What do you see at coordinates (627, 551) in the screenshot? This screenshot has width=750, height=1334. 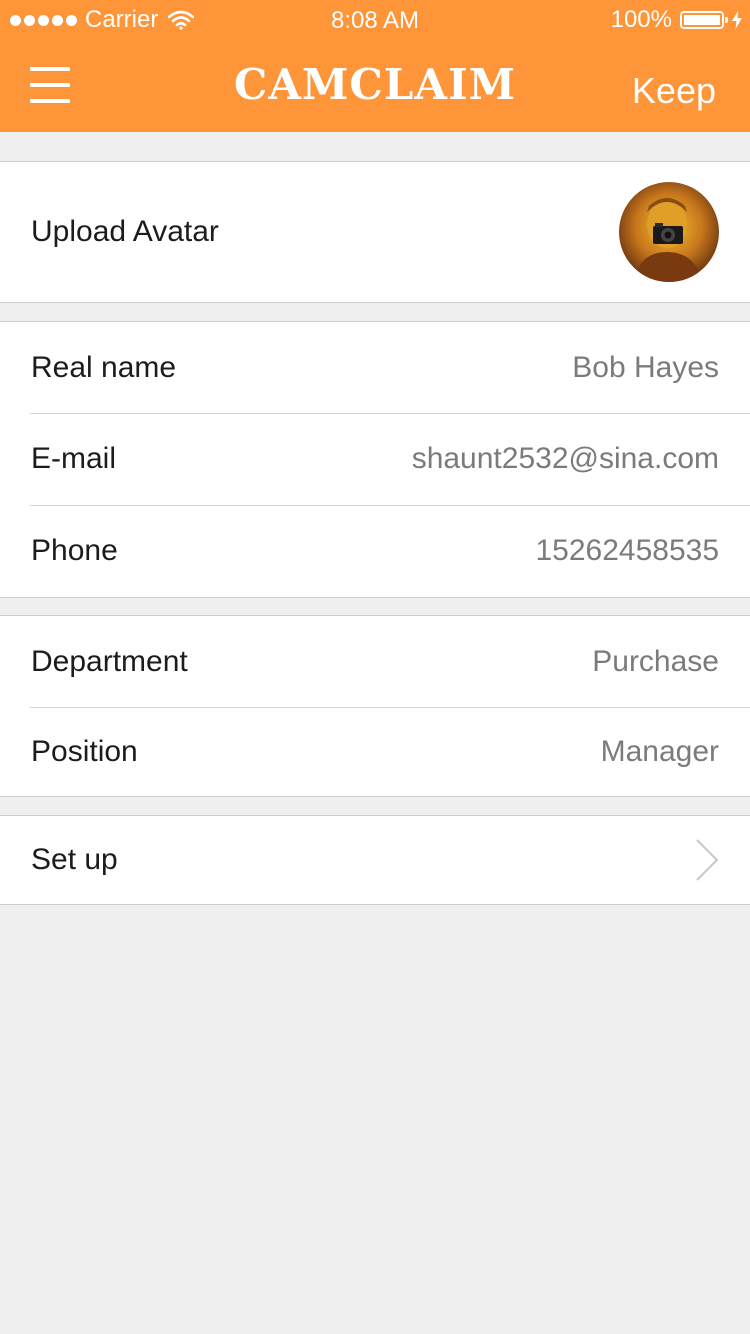 I see `phone-value: 15262458535` at bounding box center [627, 551].